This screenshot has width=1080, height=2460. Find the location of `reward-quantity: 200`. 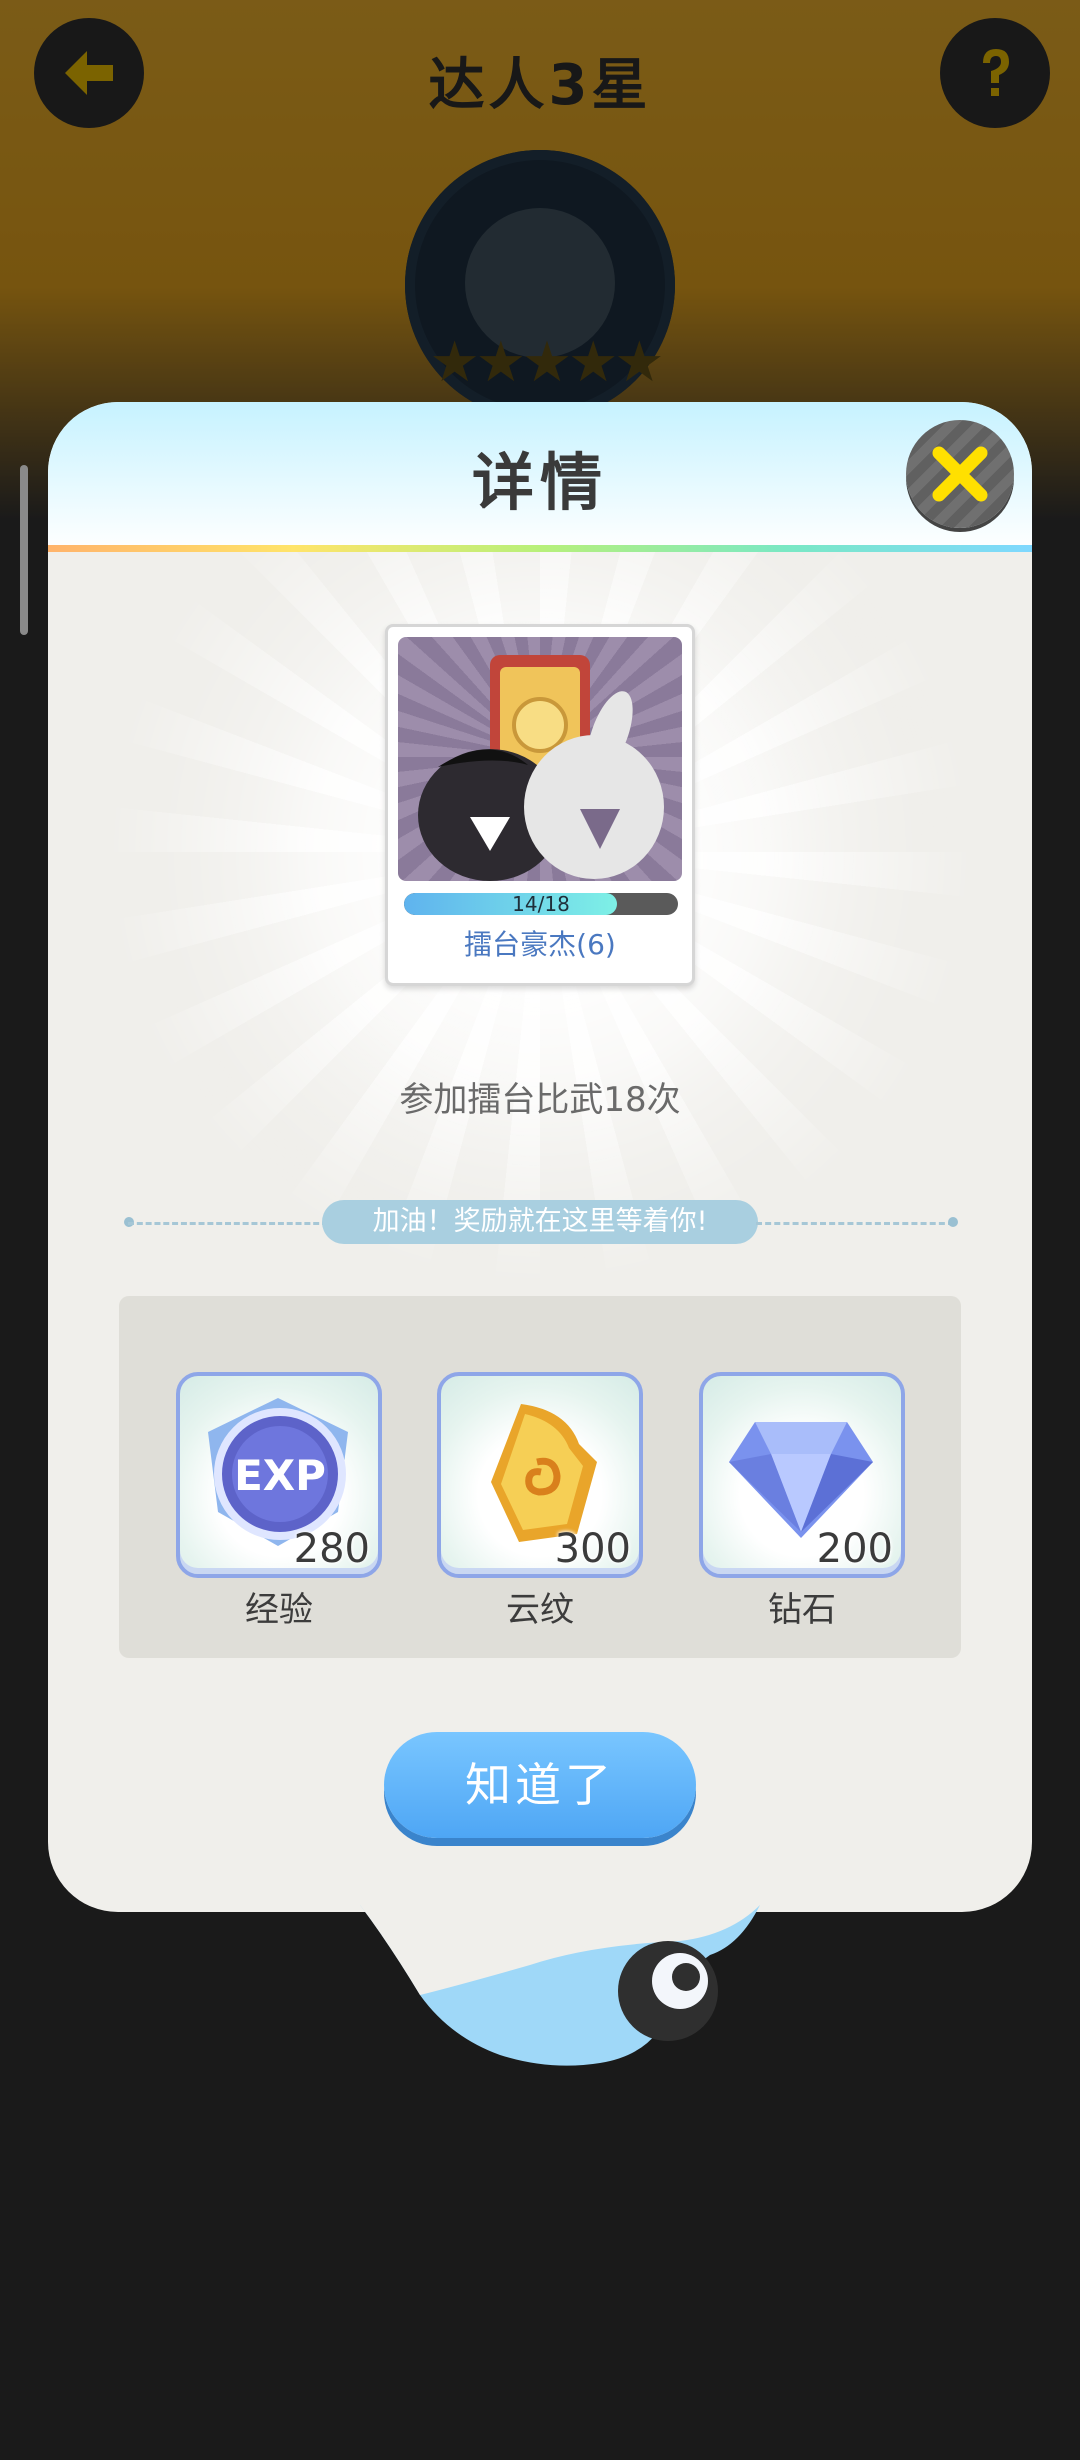

reward-quantity: 200 is located at coordinates (854, 1549).